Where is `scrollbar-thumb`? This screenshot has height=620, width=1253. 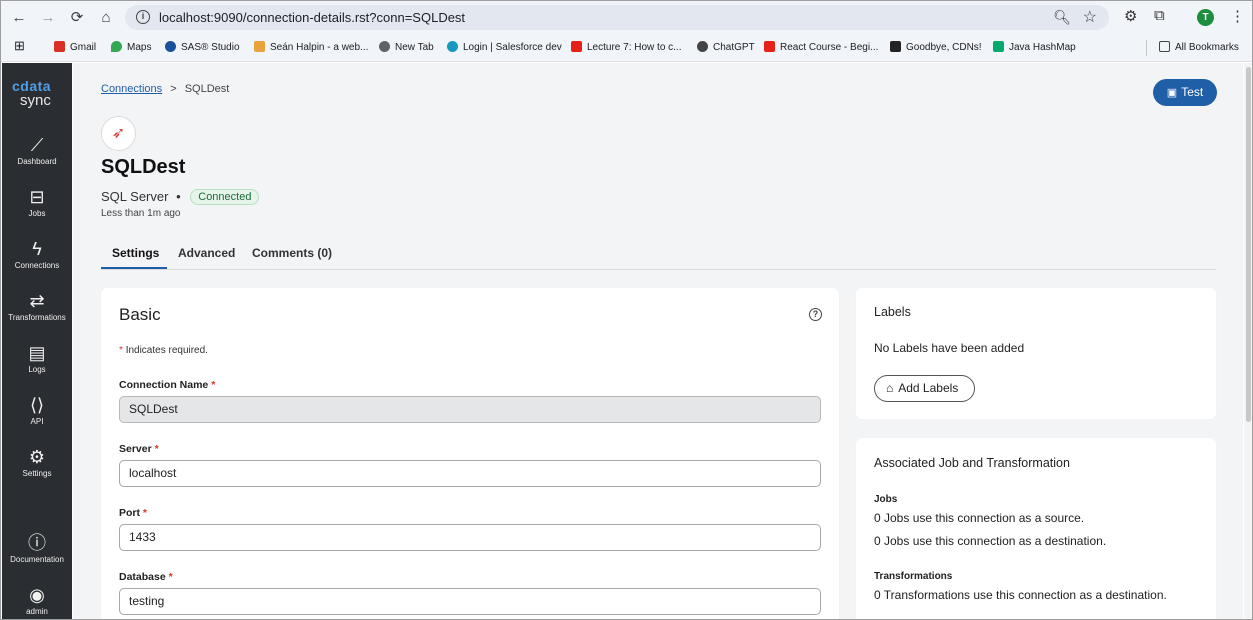 scrollbar-thumb is located at coordinates (1248, 244).